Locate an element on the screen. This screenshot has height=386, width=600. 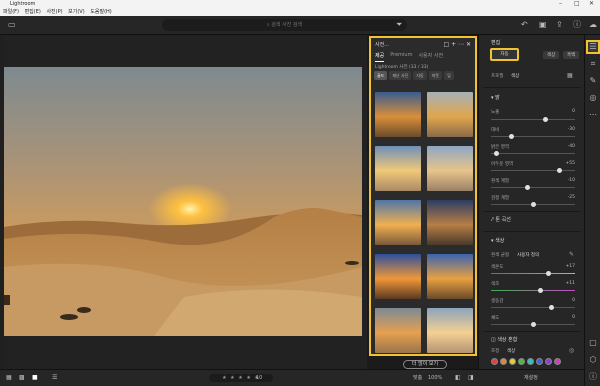
info-icon: ⓘ is located at coordinates (577, 25).